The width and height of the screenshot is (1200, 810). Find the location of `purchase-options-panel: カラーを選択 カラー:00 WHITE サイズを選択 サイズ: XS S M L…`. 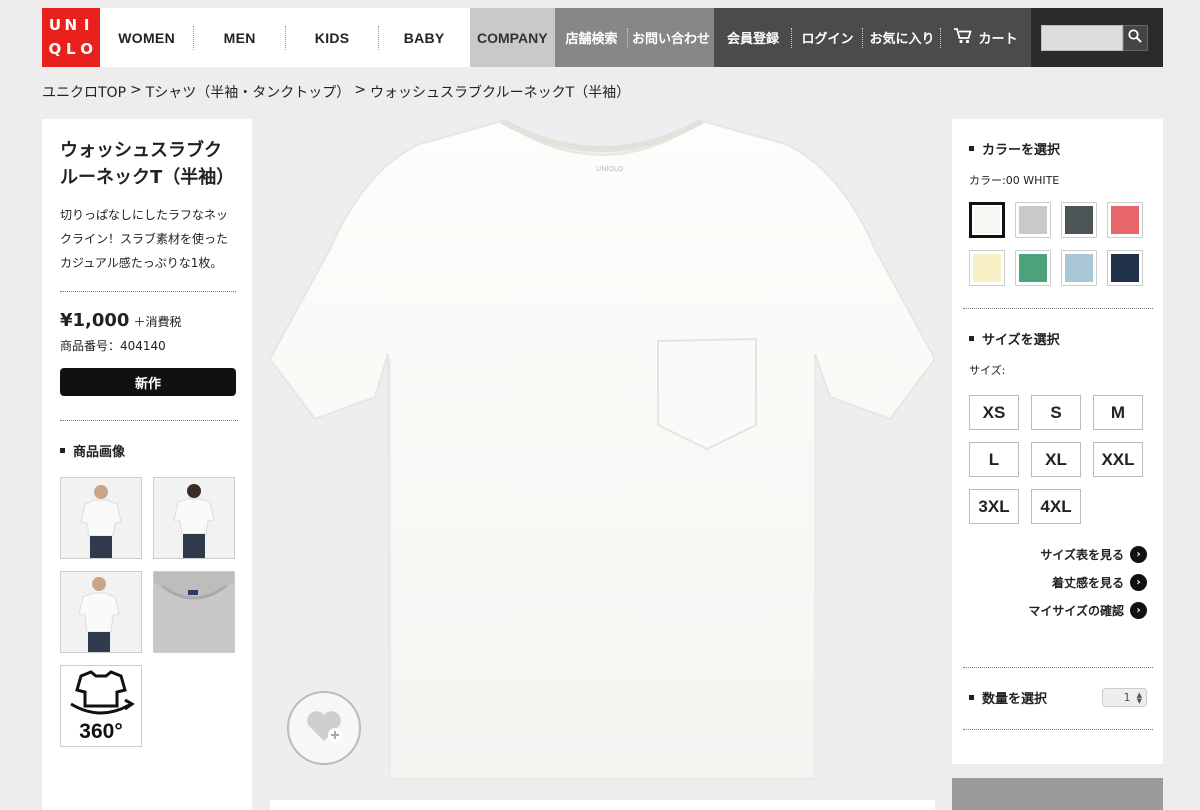

purchase-options-panel: カラーを選択 カラー:00 WHITE サイズを選択 サイズ: XS S M L… is located at coordinates (1057, 441).